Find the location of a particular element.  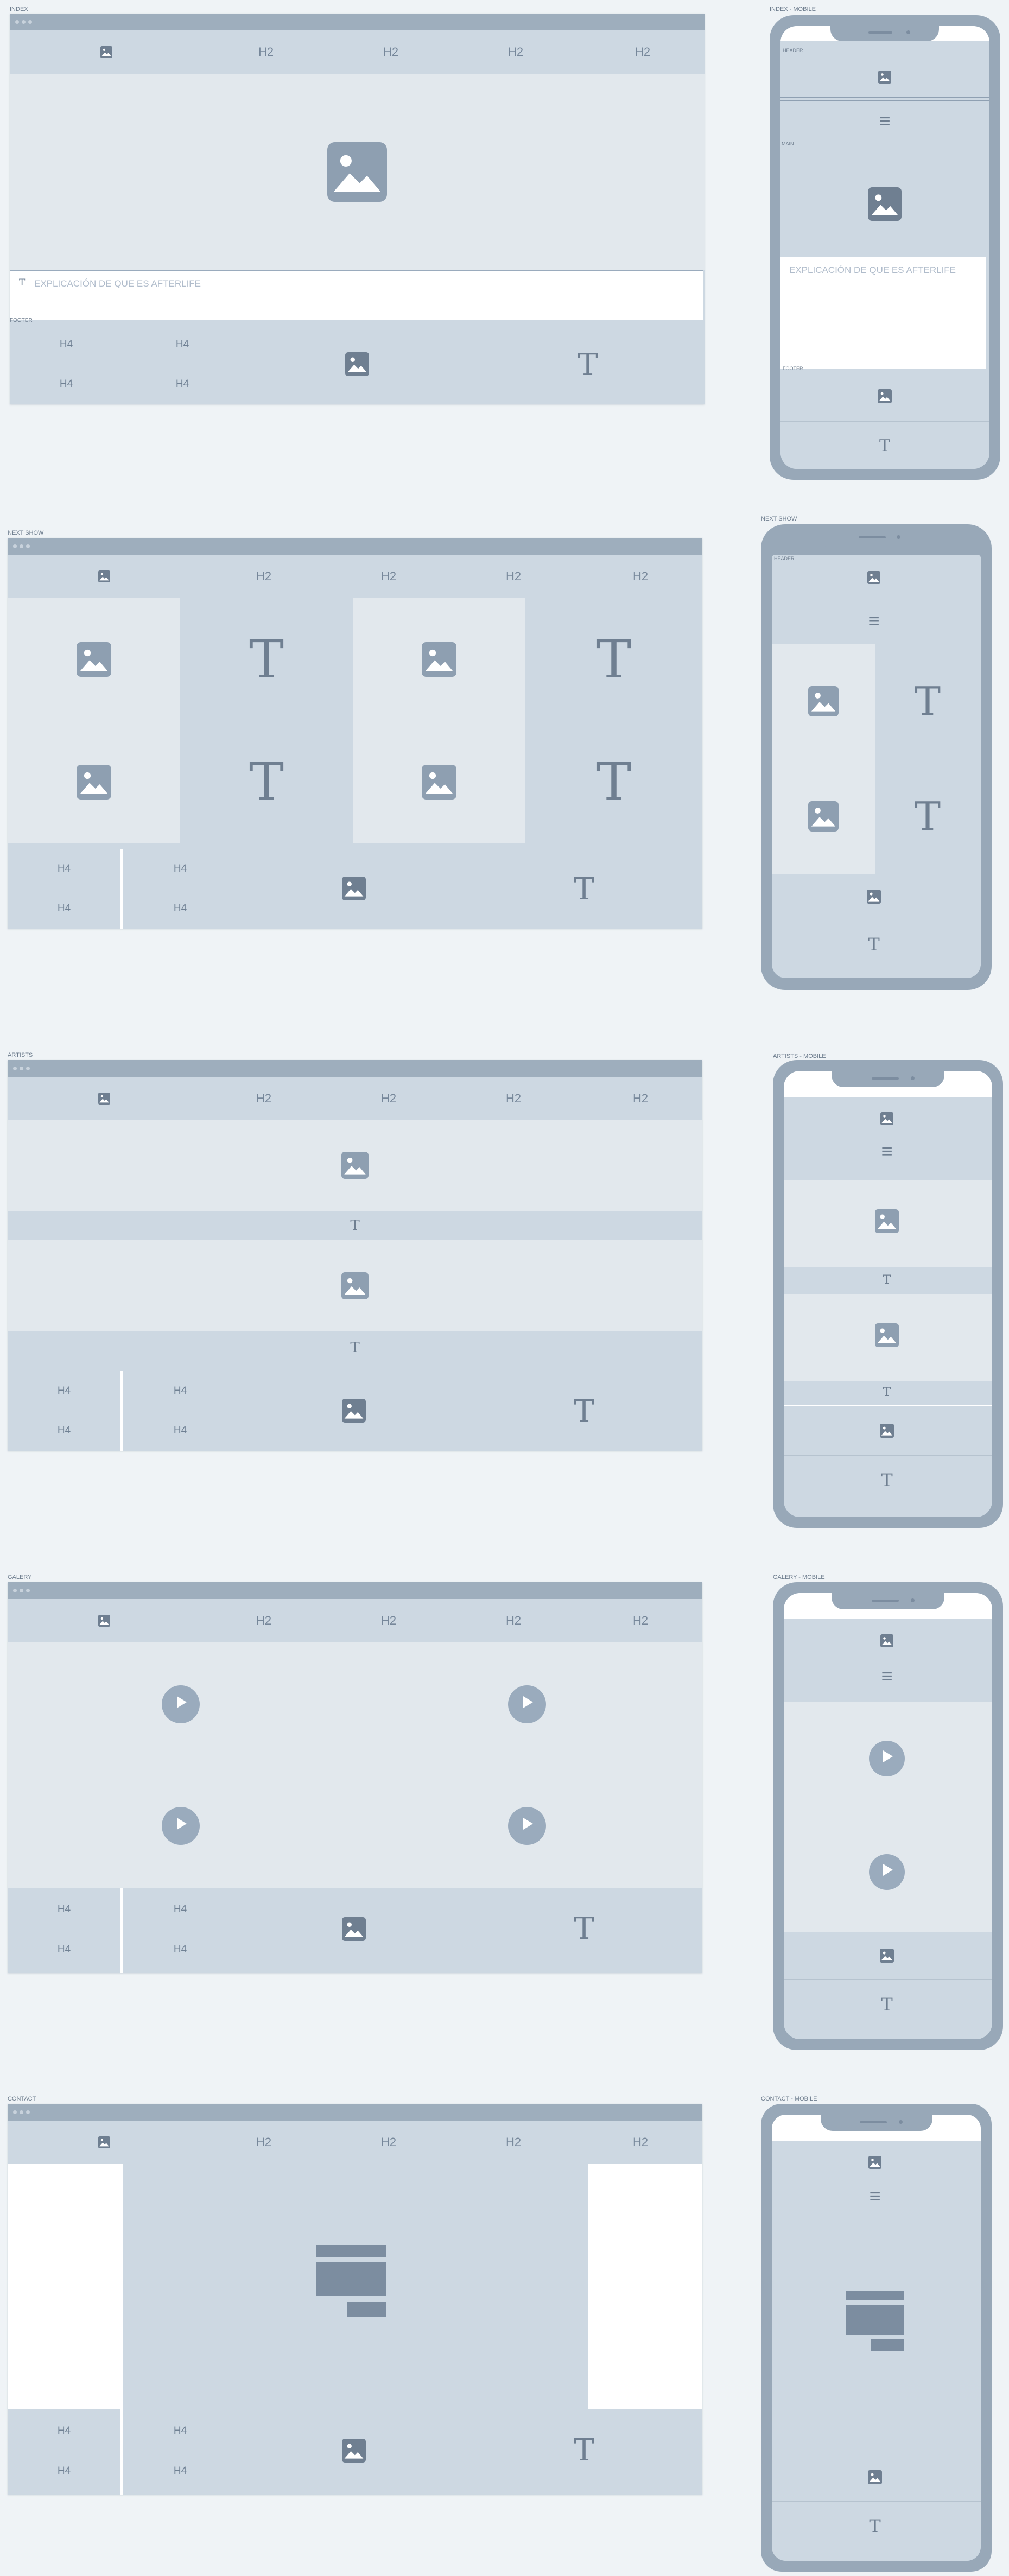

show-text-2: T is located at coordinates (613, 659).